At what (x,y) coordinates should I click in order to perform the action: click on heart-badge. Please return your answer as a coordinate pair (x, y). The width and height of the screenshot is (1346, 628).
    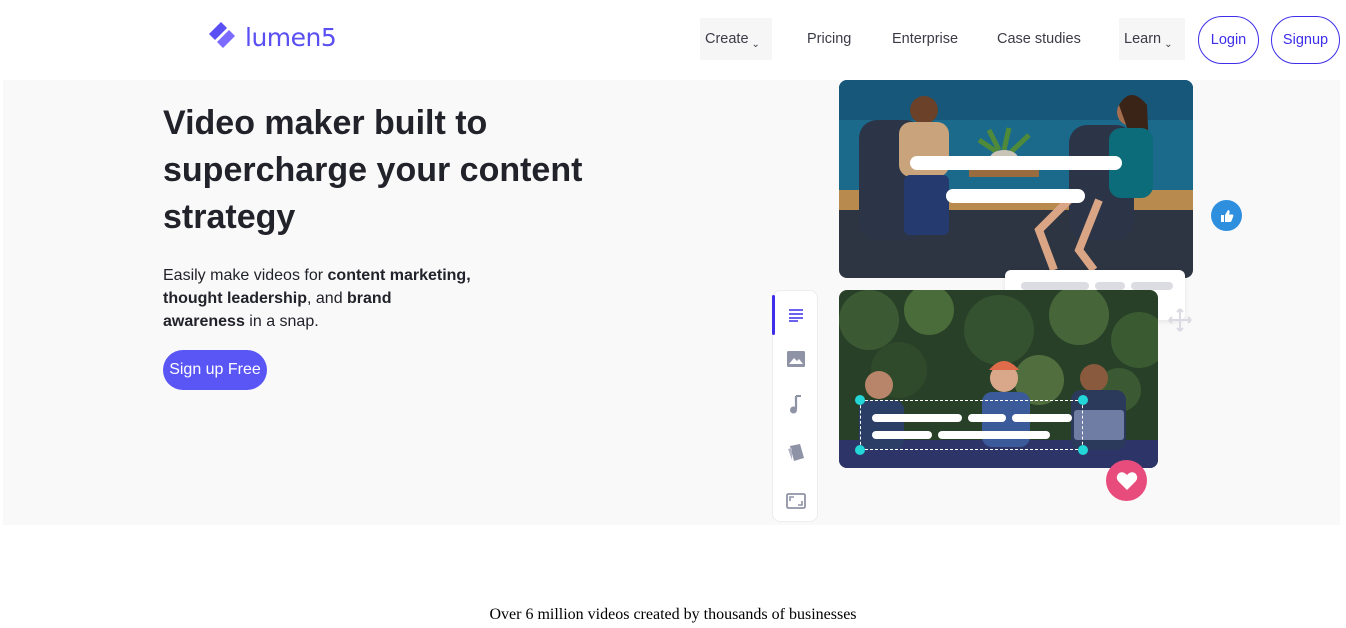
    Looking at the image, I should click on (1126, 480).